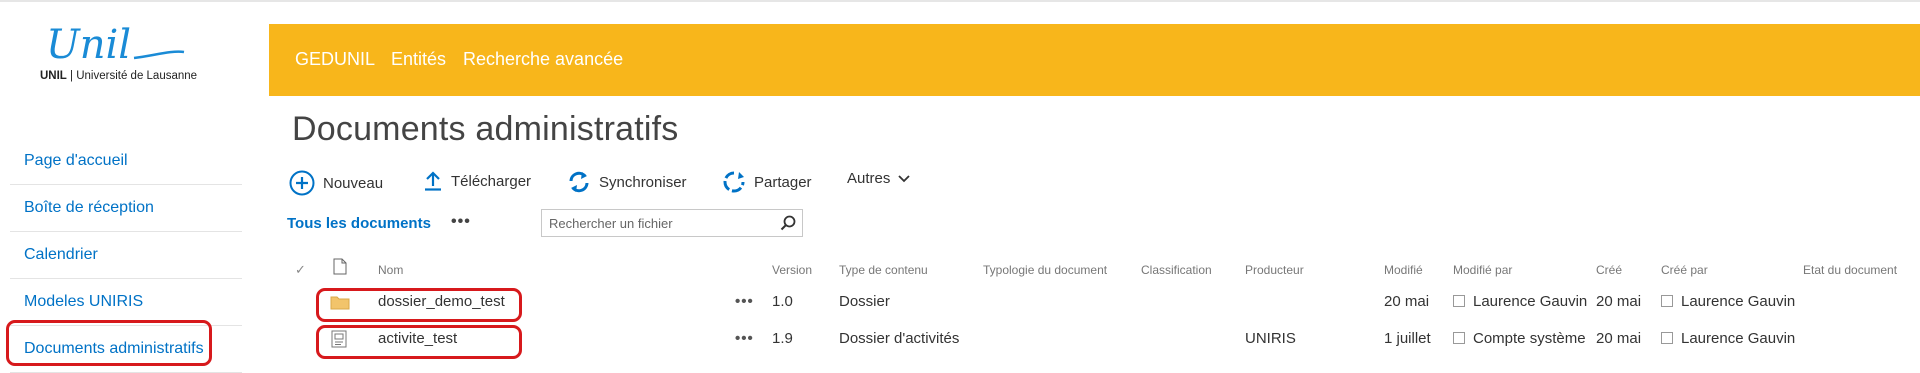 The height and width of the screenshot is (373, 1920). What do you see at coordinates (300, 270) in the screenshot?
I see `select-all-checkmark: ✓` at bounding box center [300, 270].